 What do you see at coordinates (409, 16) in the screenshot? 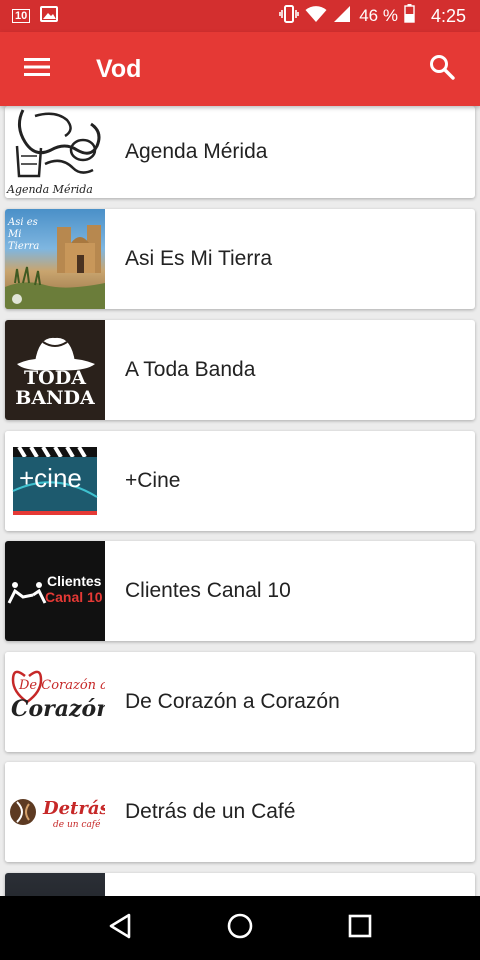
I see `battery-icon` at bounding box center [409, 16].